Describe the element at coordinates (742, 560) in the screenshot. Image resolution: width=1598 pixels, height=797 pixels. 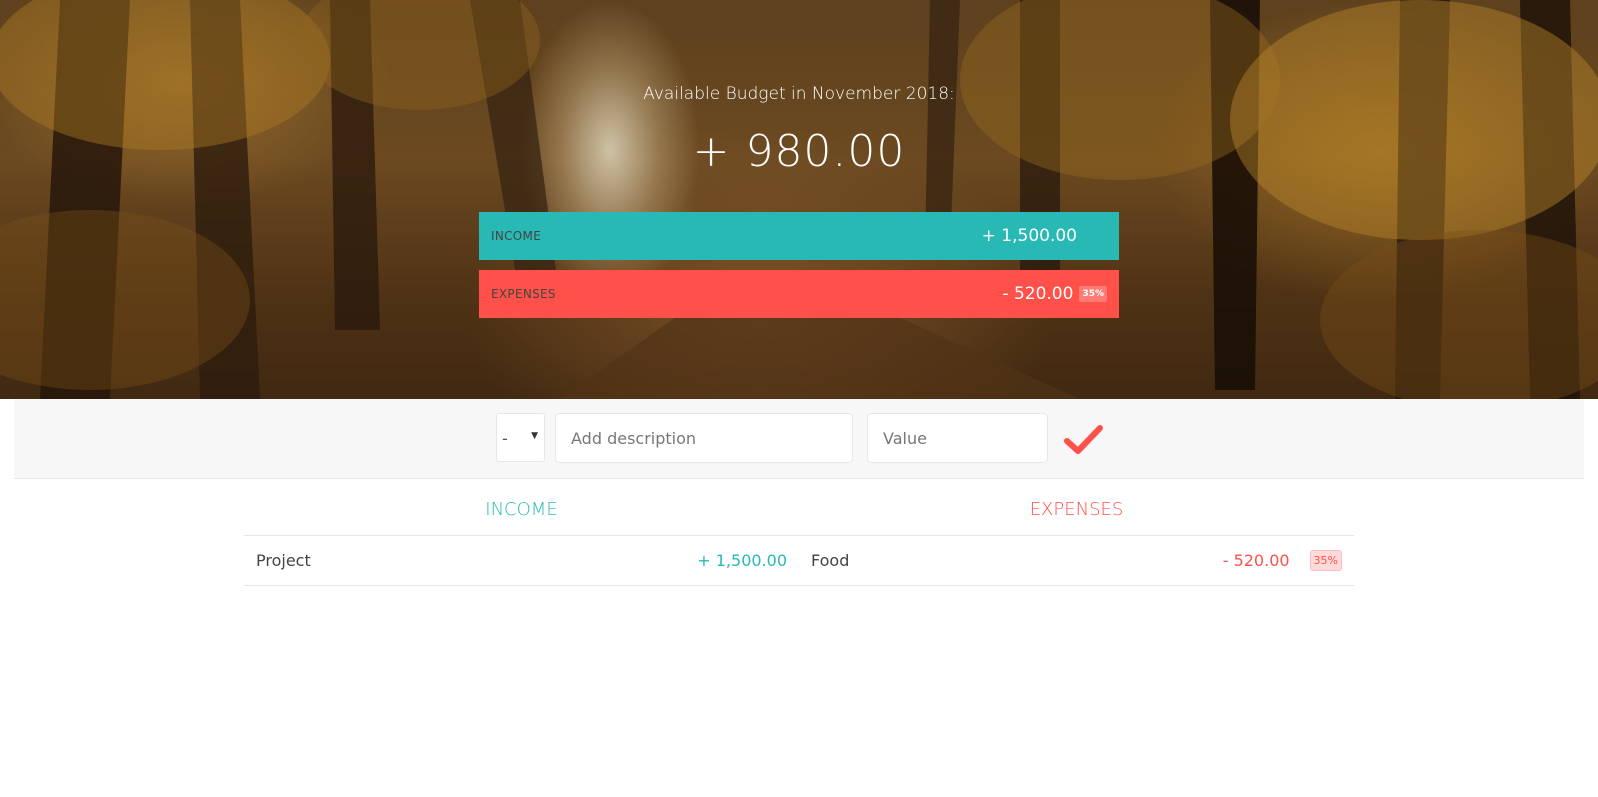
I see `income-item-value: + 1,500.00` at that location.